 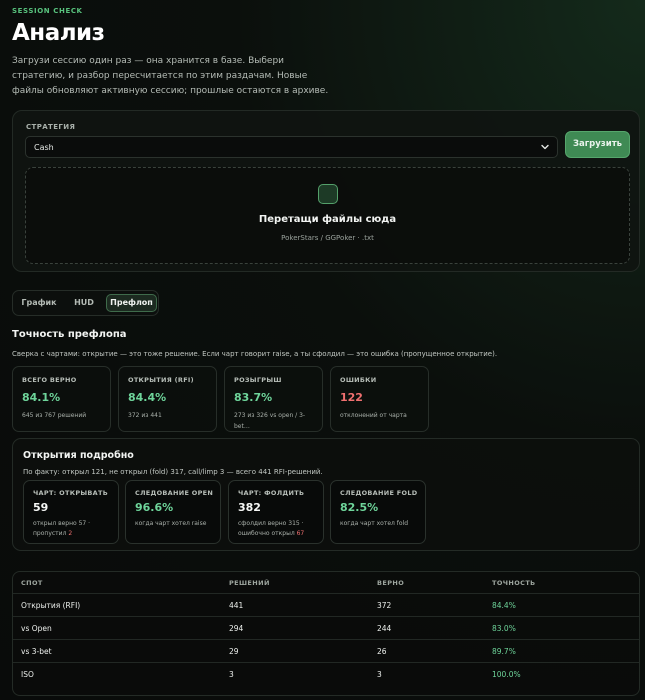 What do you see at coordinates (171, 523) in the screenshot?
I see `detail-note: когда чарт хотел raise` at bounding box center [171, 523].